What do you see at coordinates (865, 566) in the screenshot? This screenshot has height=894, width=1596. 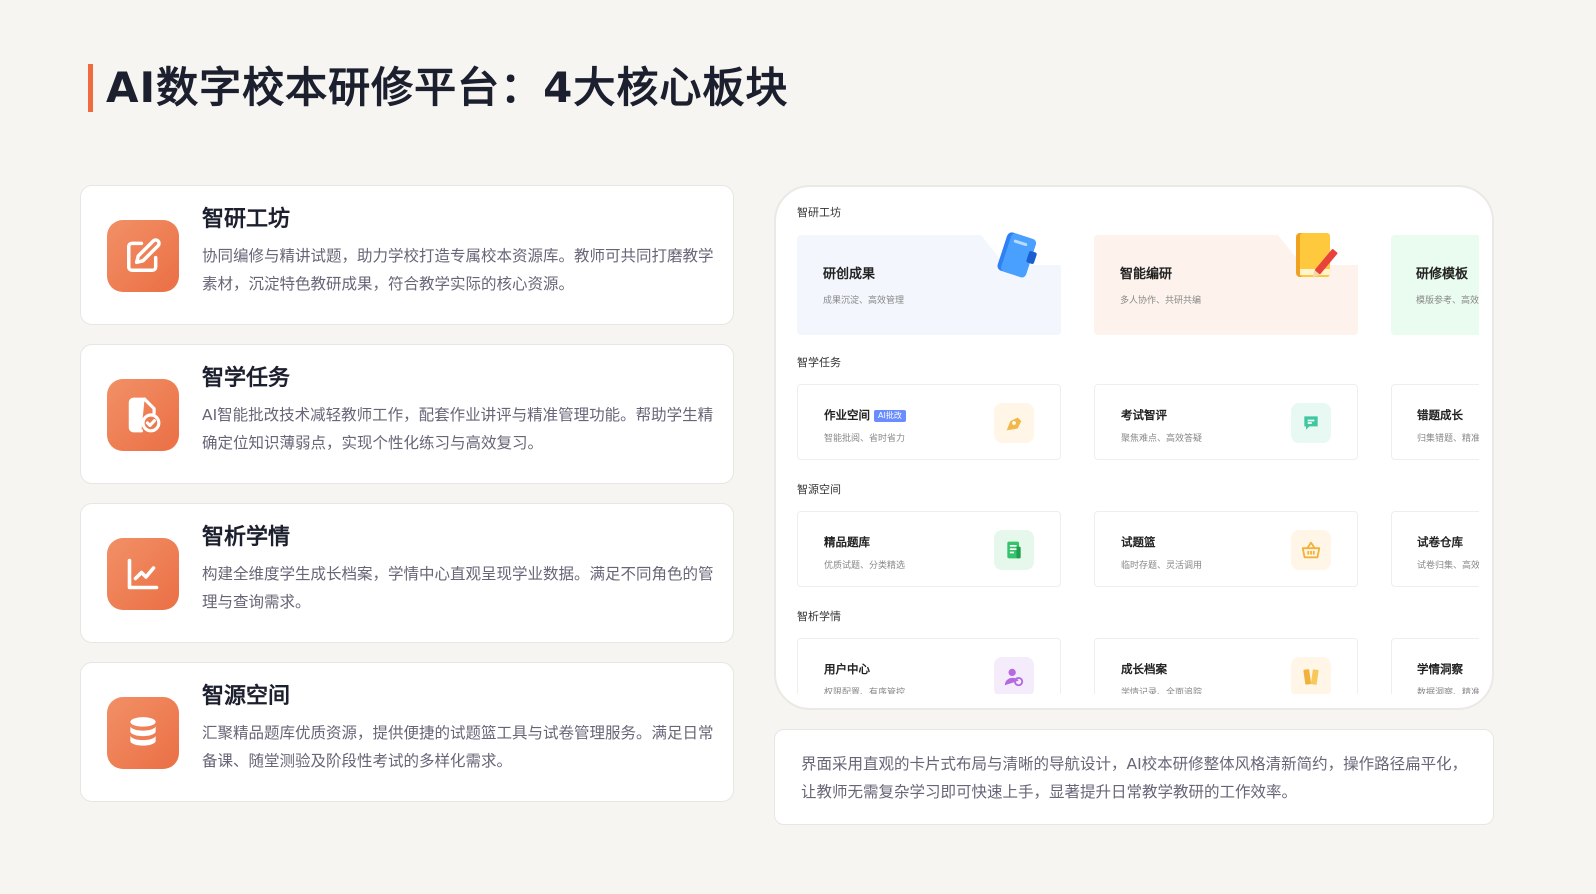 I see `card-subtitle: 优质试题、分类精选` at bounding box center [865, 566].